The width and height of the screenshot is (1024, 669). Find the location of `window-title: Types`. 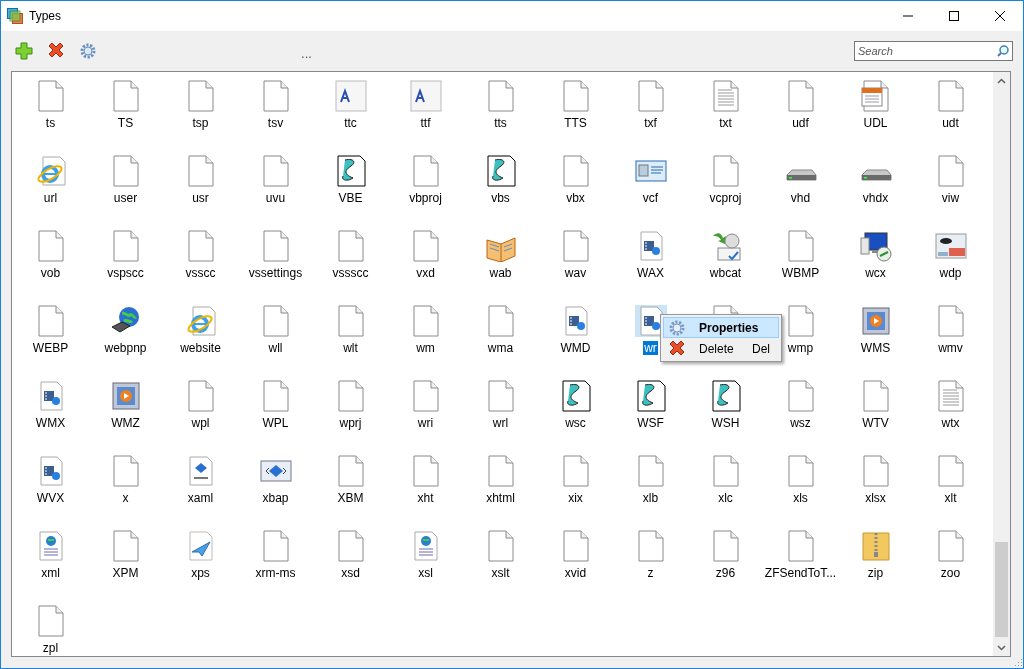

window-title: Types is located at coordinates (45, 16).